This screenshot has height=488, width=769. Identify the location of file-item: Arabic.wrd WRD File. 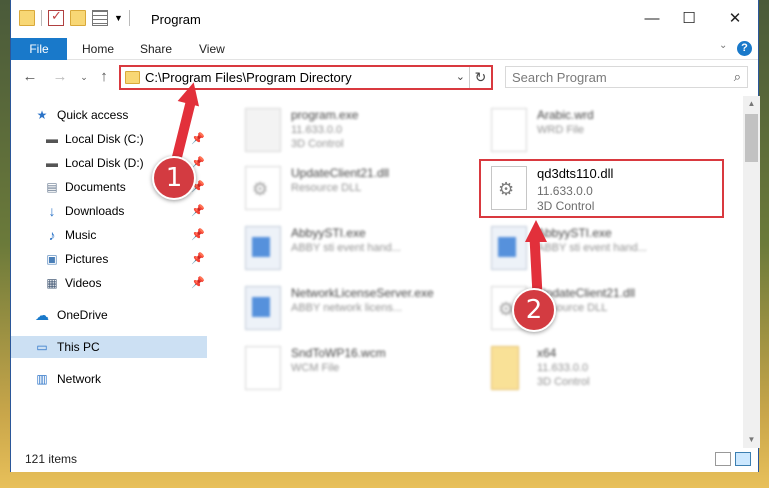
(606, 131).